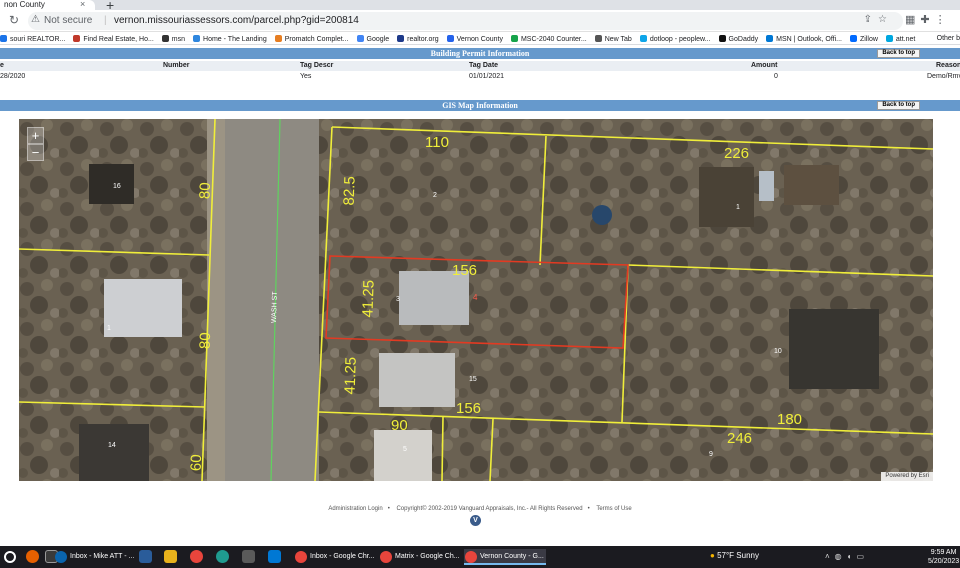 The image size is (960, 568). I want to click on system-clock: 9:59 AM 5/20/2023, so click(943, 557).